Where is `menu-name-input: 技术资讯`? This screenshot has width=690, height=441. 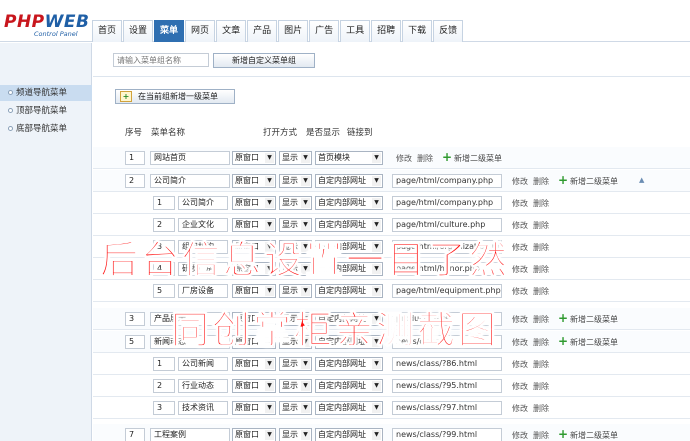 menu-name-input: 技术资讯 is located at coordinates (203, 408).